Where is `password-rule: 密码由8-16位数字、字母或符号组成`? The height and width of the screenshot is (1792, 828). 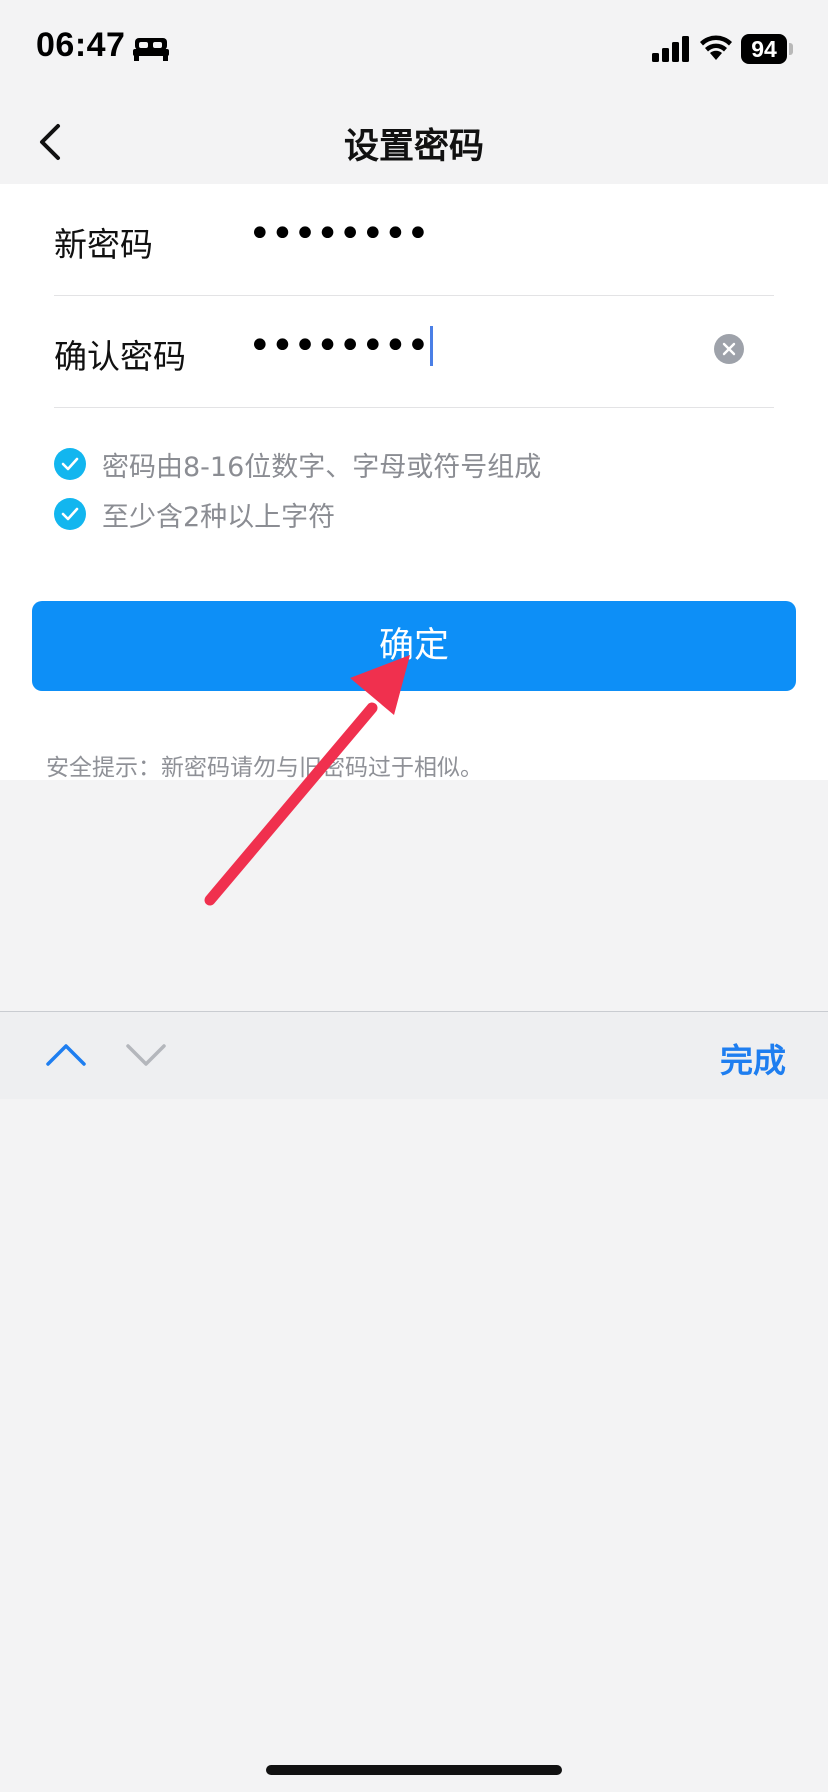
password-rule: 密码由8-16位数字、字母或符号组成 is located at coordinates (298, 464).